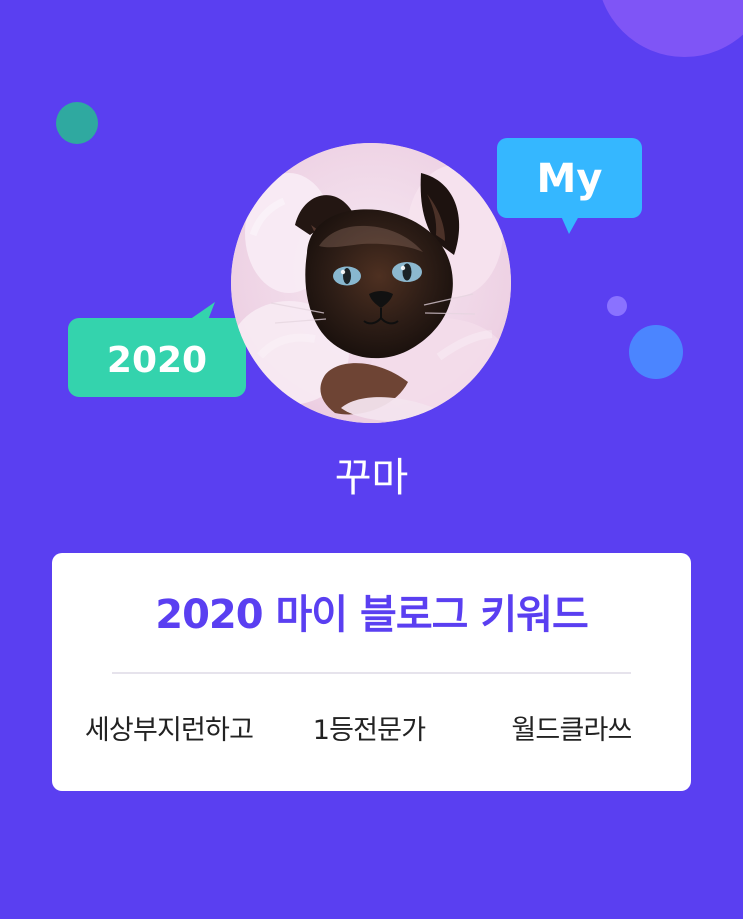 This screenshot has height=919, width=743. I want to click on teal-dot-icon, so click(77, 123).